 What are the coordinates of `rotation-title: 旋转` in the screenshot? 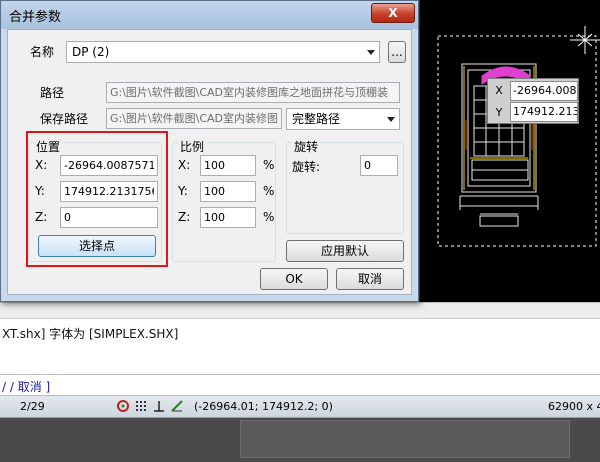 It's located at (306, 146).